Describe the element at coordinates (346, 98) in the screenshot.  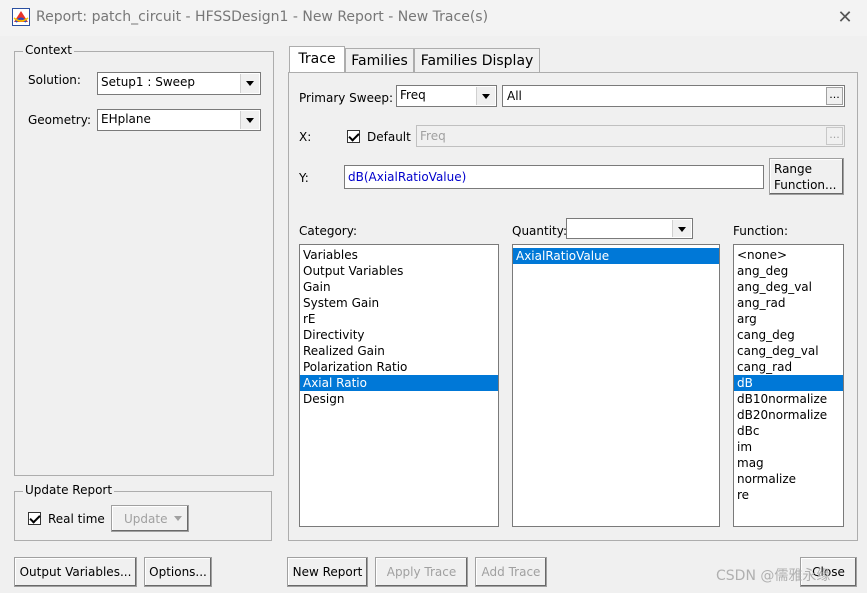
I see `primary-sweep-label: Primary Sweep:` at that location.